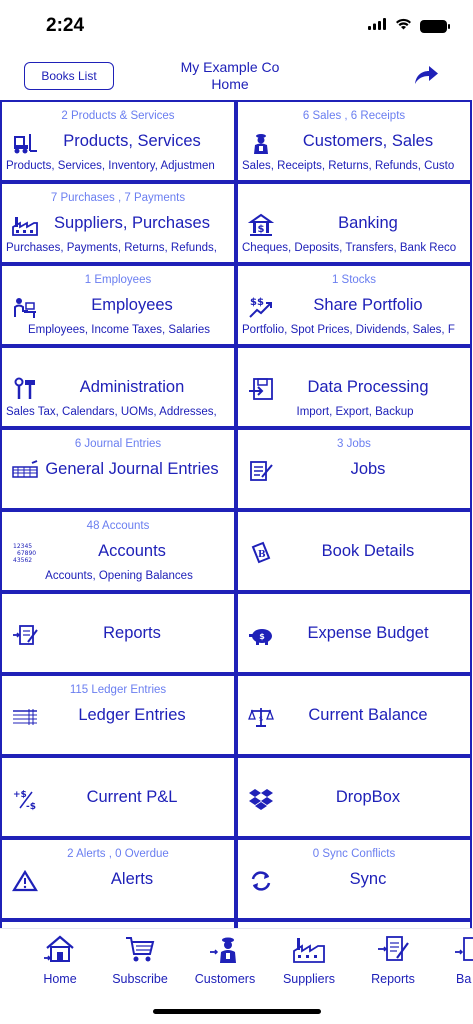 This screenshot has width=473, height=1024. I want to click on tile-subtitle: 48 Accounts, so click(118, 526).